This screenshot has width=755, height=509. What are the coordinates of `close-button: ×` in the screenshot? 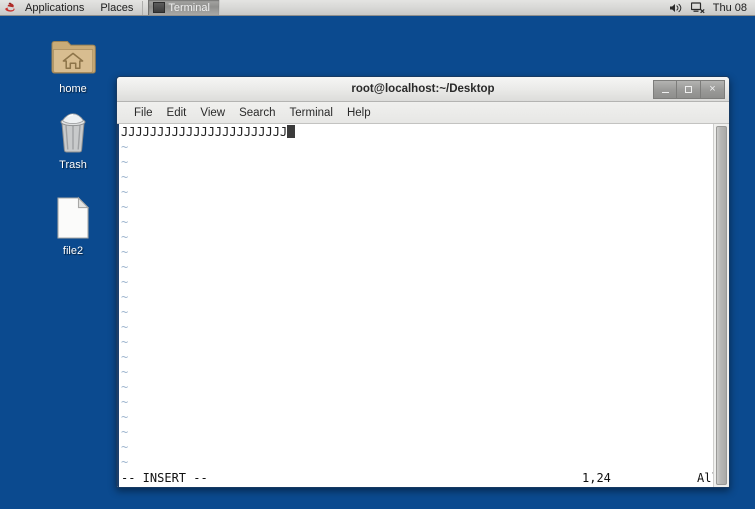 It's located at (713, 89).